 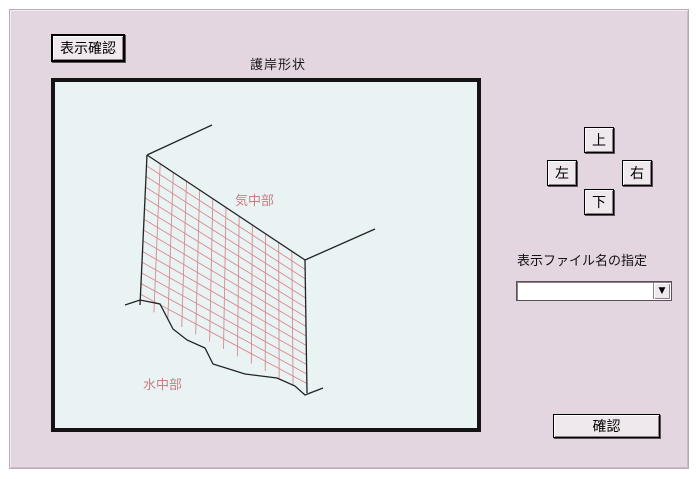 What do you see at coordinates (599, 140) in the screenshot?
I see `move-up-button: 上` at bounding box center [599, 140].